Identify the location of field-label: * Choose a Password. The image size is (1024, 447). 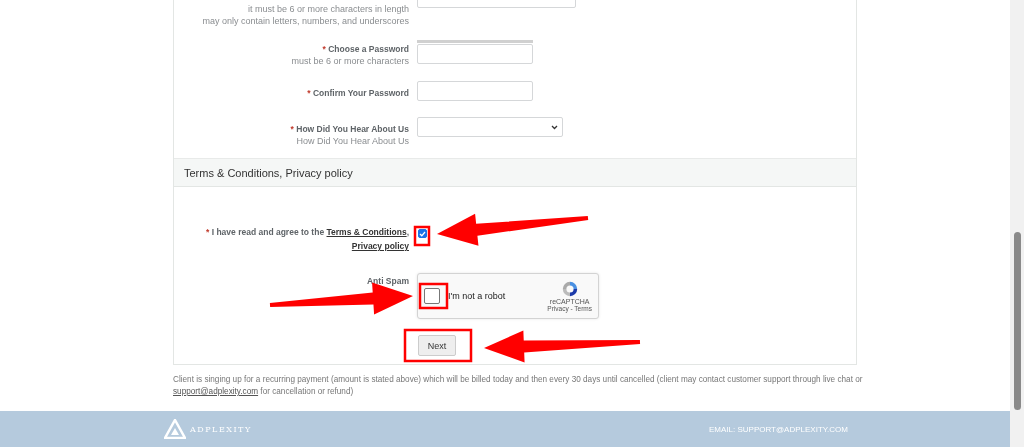
(365, 49).